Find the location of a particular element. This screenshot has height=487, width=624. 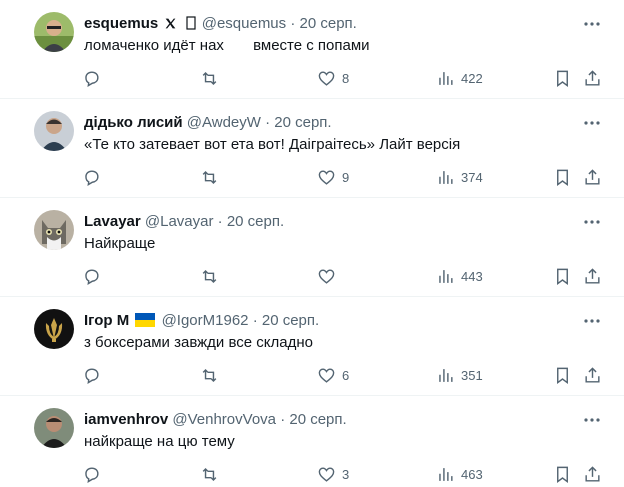

display-name: дідько лисий is located at coordinates (133, 122).